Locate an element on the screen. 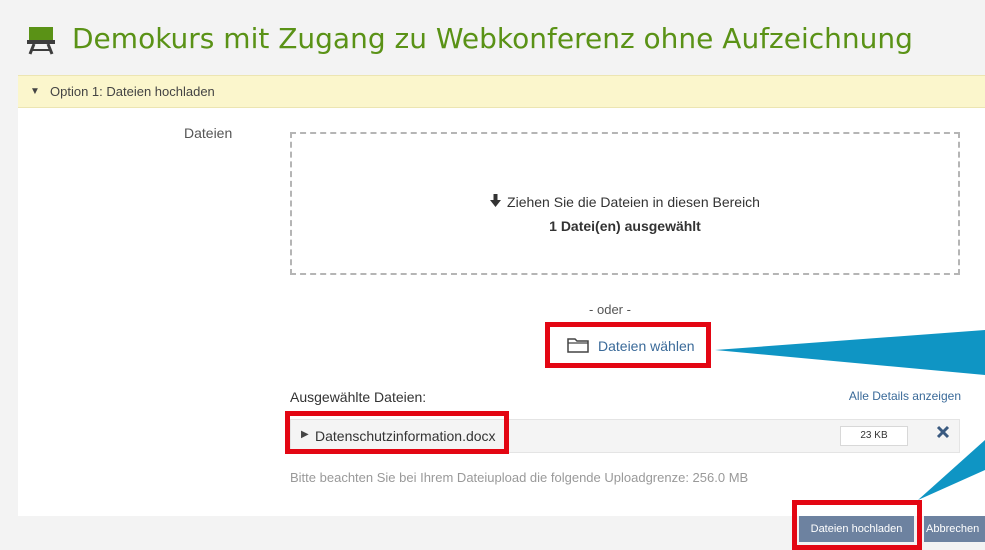 This screenshot has height=550, width=985. upload-files-button: Dateien hochladen is located at coordinates (856, 529).